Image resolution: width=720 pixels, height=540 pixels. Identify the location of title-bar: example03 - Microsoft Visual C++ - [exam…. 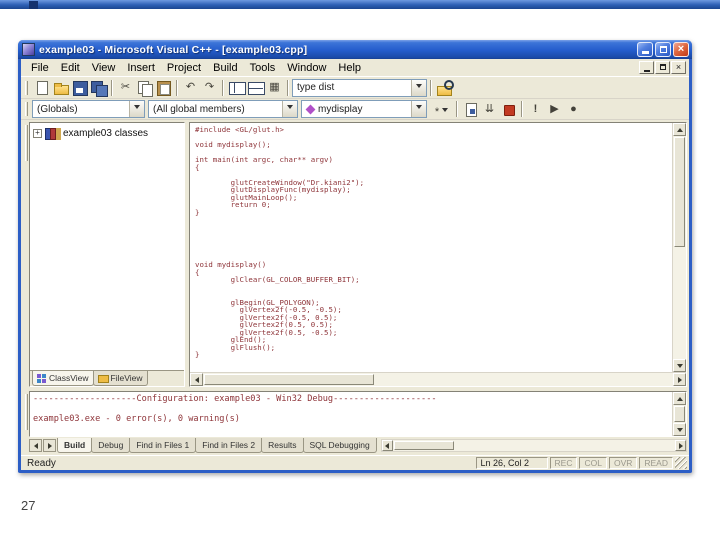
(355, 49).